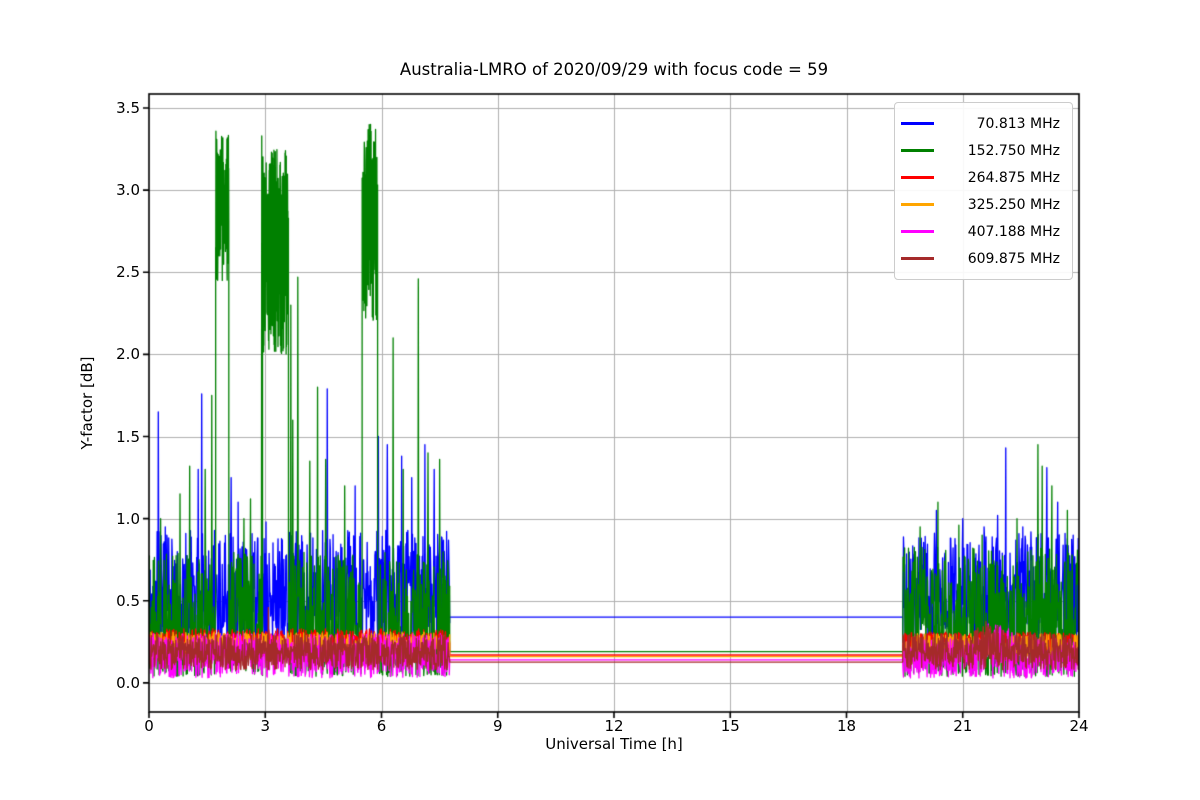 The image size is (1200, 800). I want to click on legend-label: 70.813 MHz, so click(1018, 123).